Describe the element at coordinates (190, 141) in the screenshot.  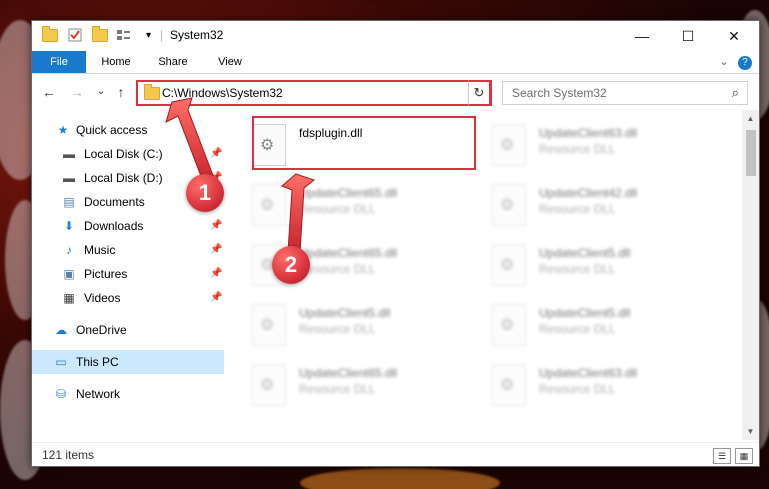
I see `arrow-step1` at that location.